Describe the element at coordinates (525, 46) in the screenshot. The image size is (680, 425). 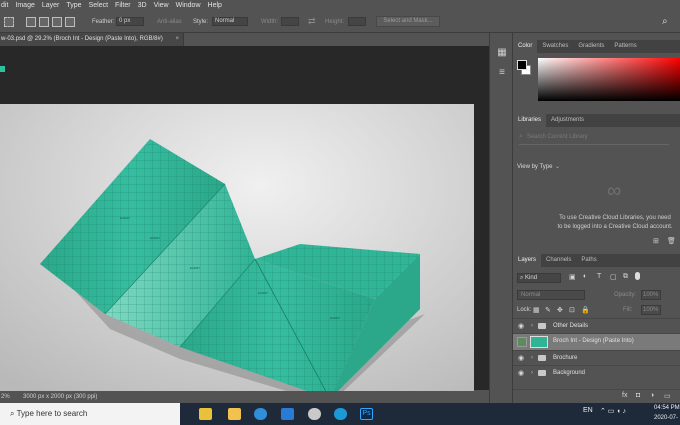
I see `tab-color: Color` at that location.